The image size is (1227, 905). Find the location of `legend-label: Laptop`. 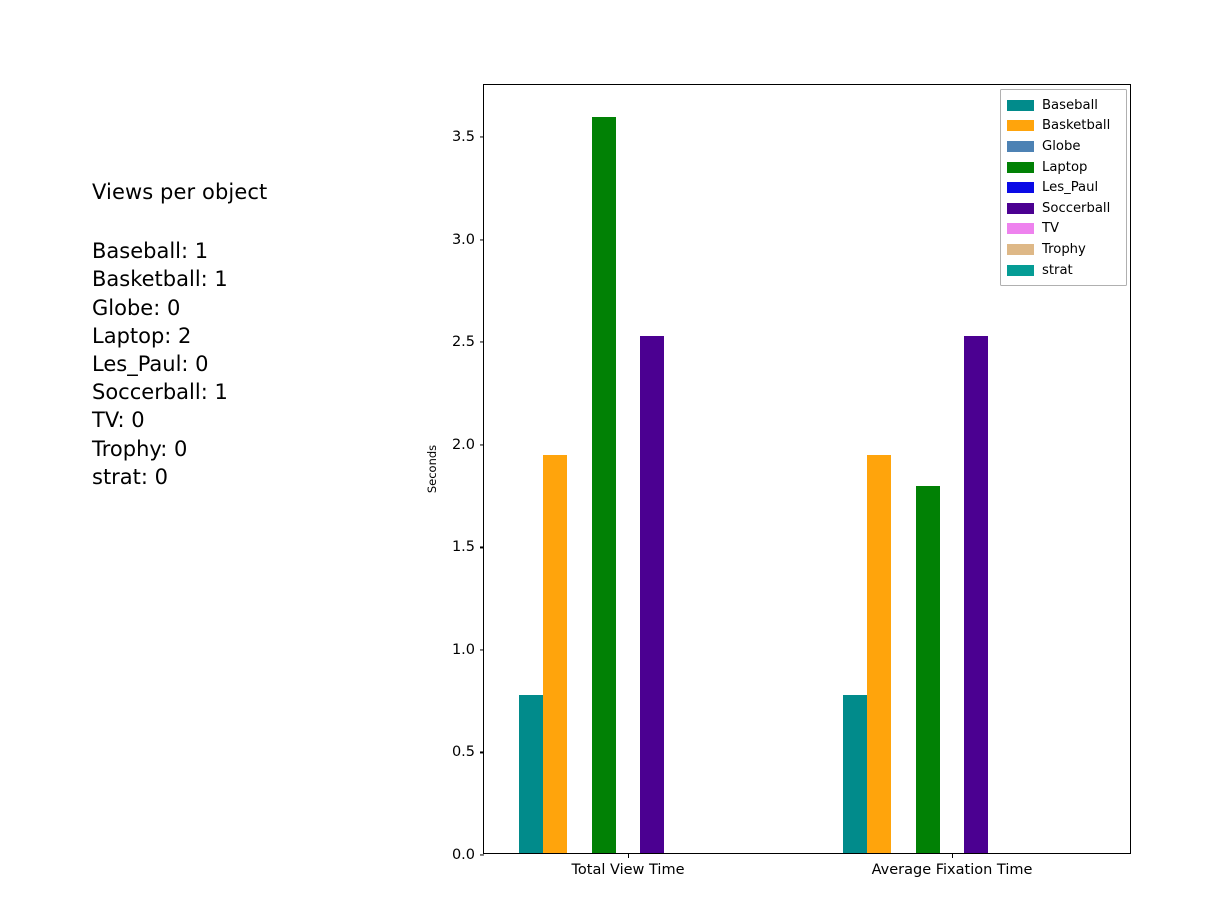

legend-label: Laptop is located at coordinates (1065, 167).